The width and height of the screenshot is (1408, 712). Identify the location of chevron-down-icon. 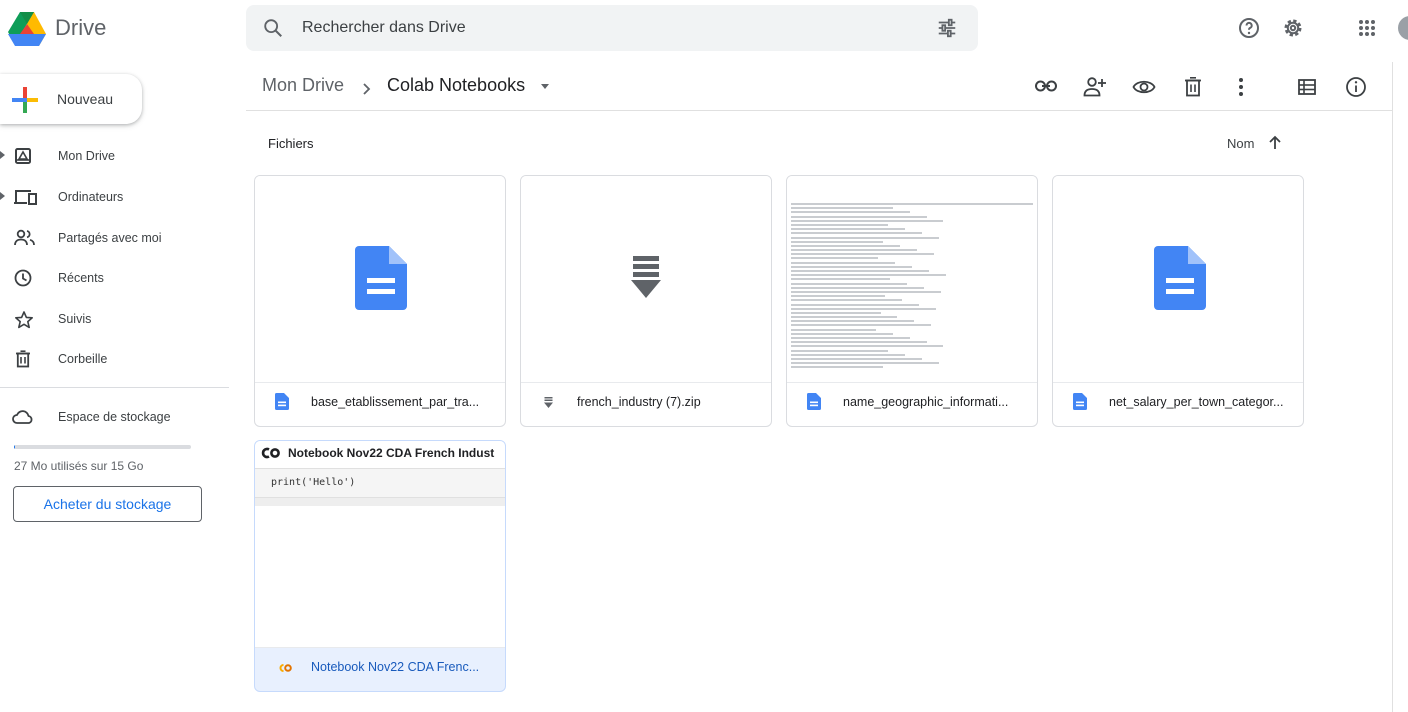
(545, 86).